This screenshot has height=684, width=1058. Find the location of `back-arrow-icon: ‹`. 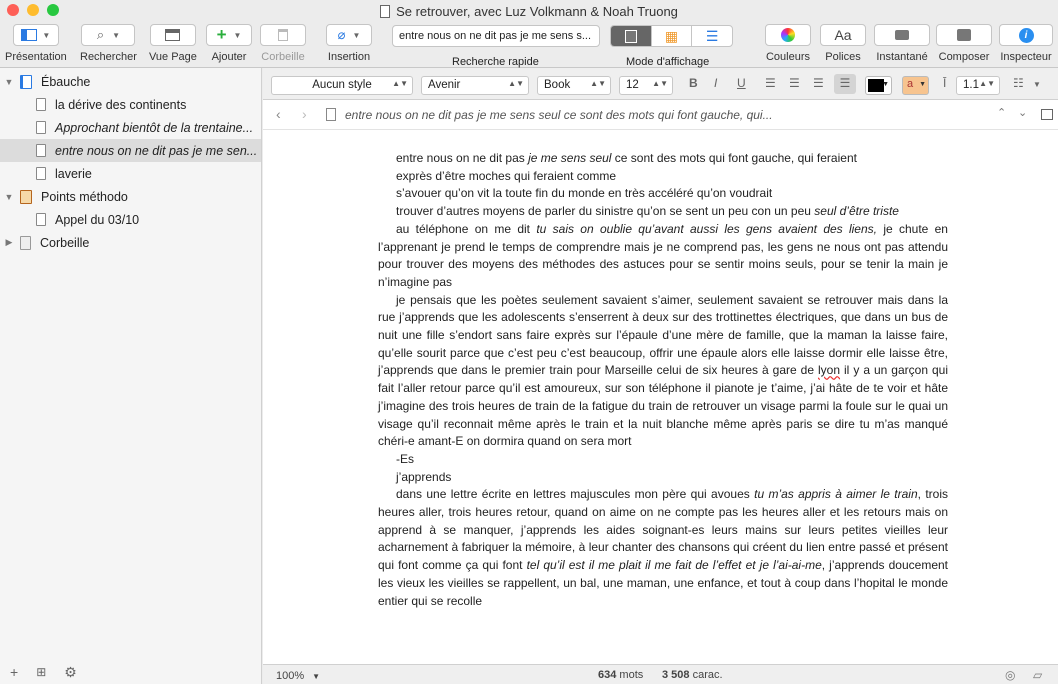

back-arrow-icon: ‹ is located at coordinates (278, 114).